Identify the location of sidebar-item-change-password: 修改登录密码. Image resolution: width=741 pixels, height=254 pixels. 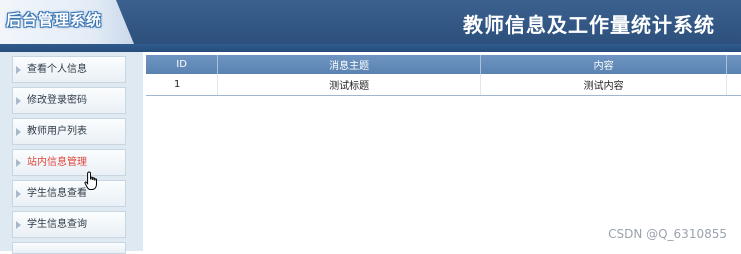
(69, 100).